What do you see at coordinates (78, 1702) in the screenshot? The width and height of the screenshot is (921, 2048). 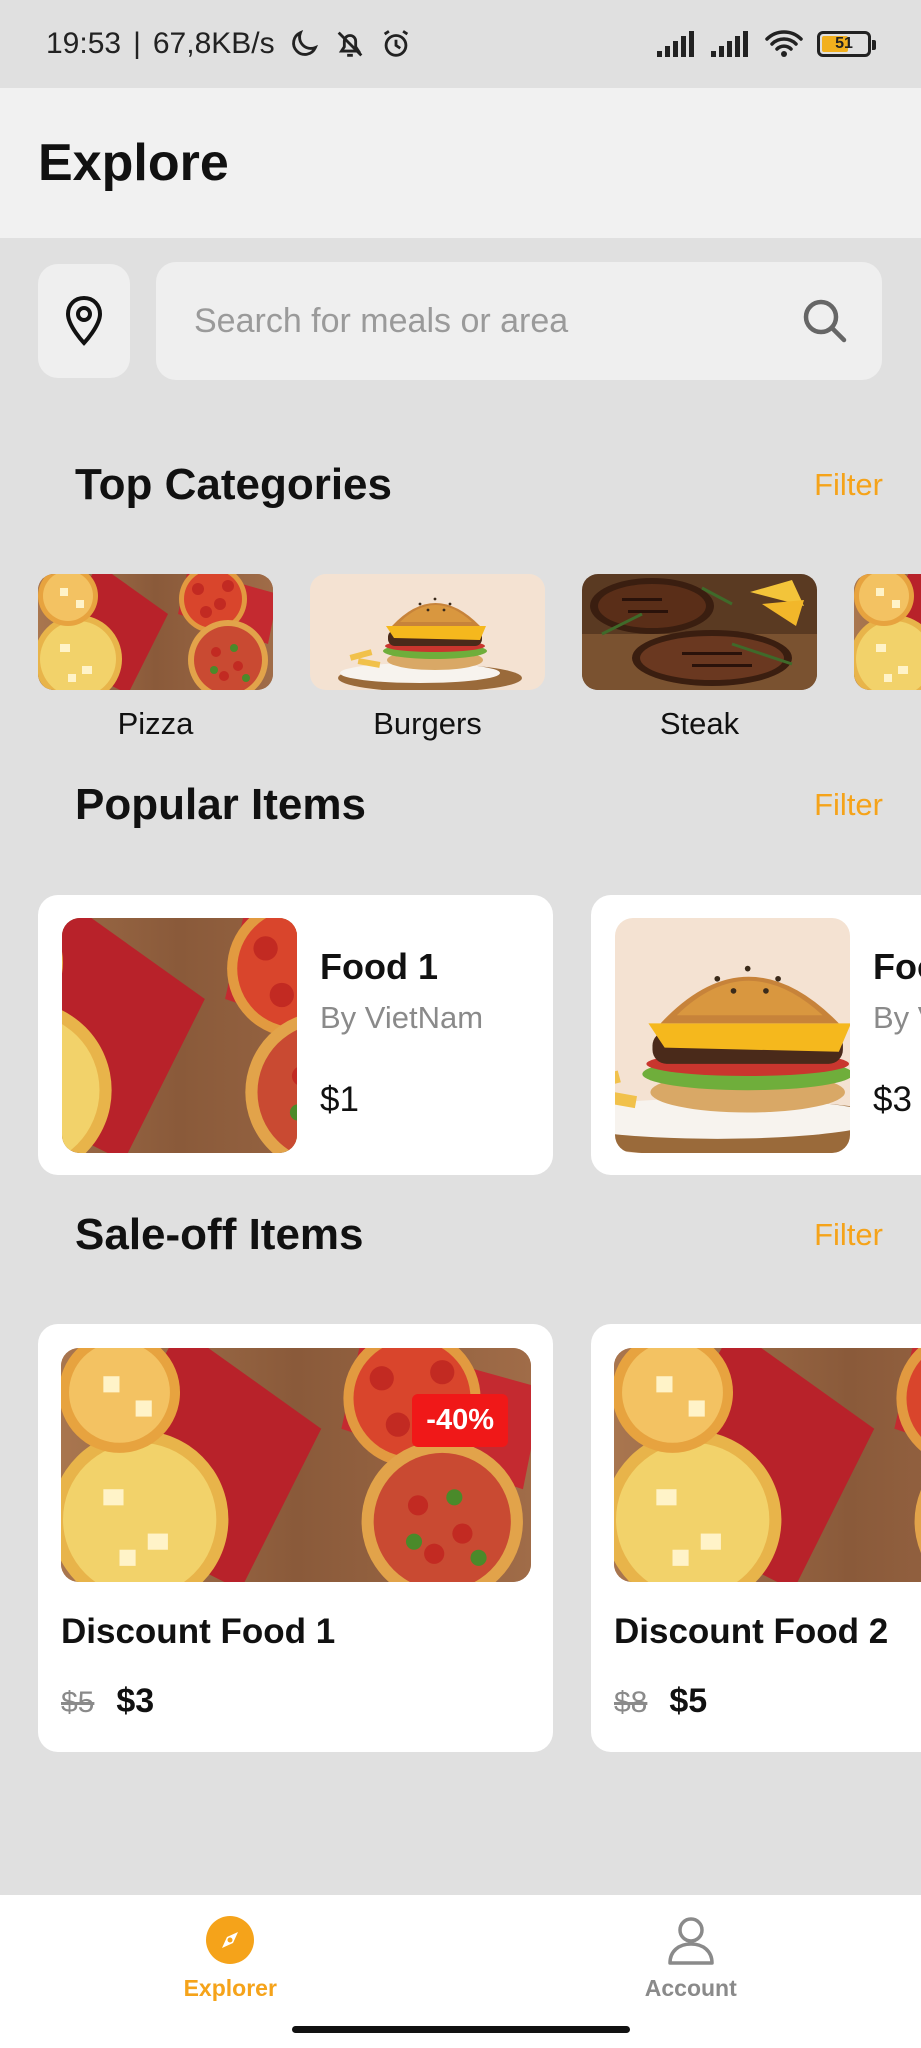 I see `old-price: $5` at bounding box center [78, 1702].